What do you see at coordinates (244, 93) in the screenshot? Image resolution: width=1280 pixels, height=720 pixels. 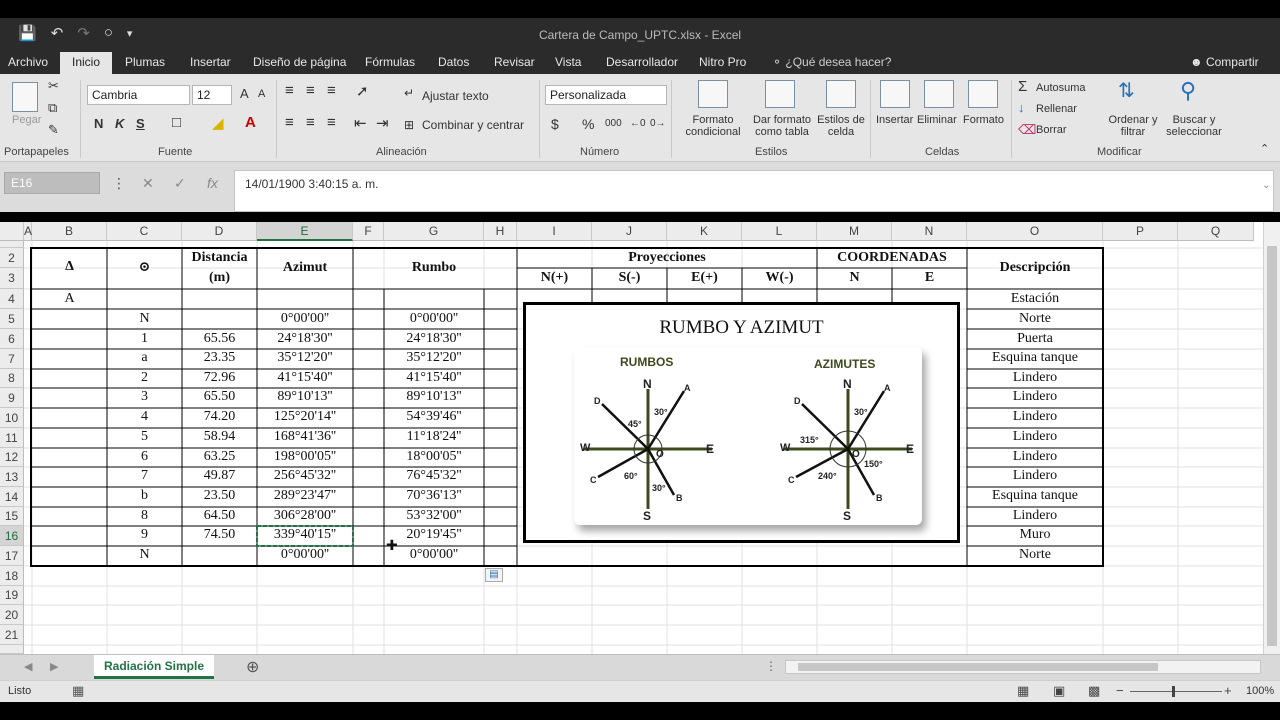 I see `increase-font-icon: A` at bounding box center [244, 93].